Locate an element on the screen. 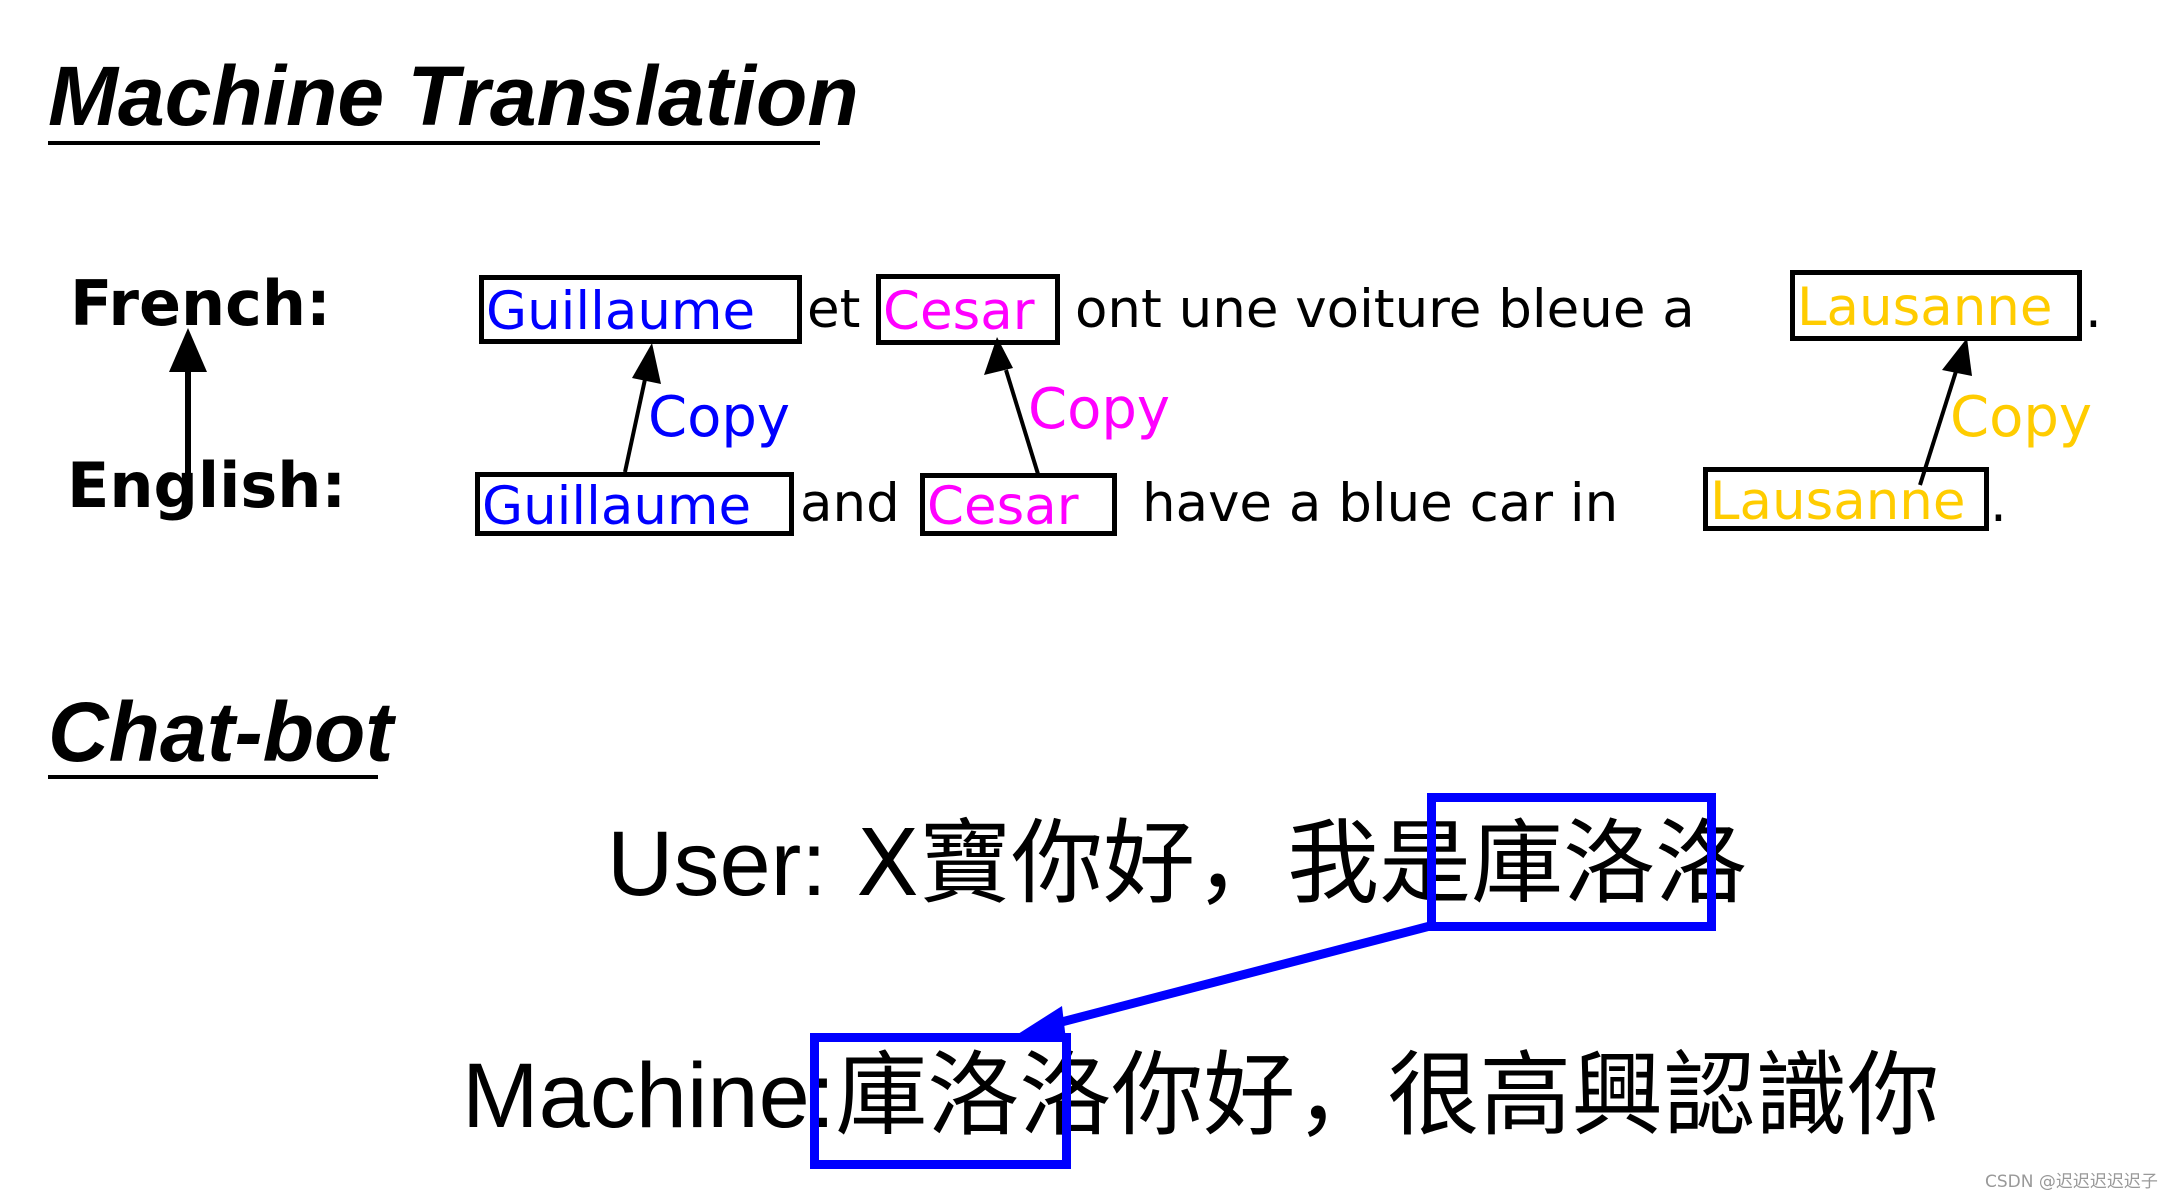  copy-arrow-cesar is located at coordinates (1012, 406).